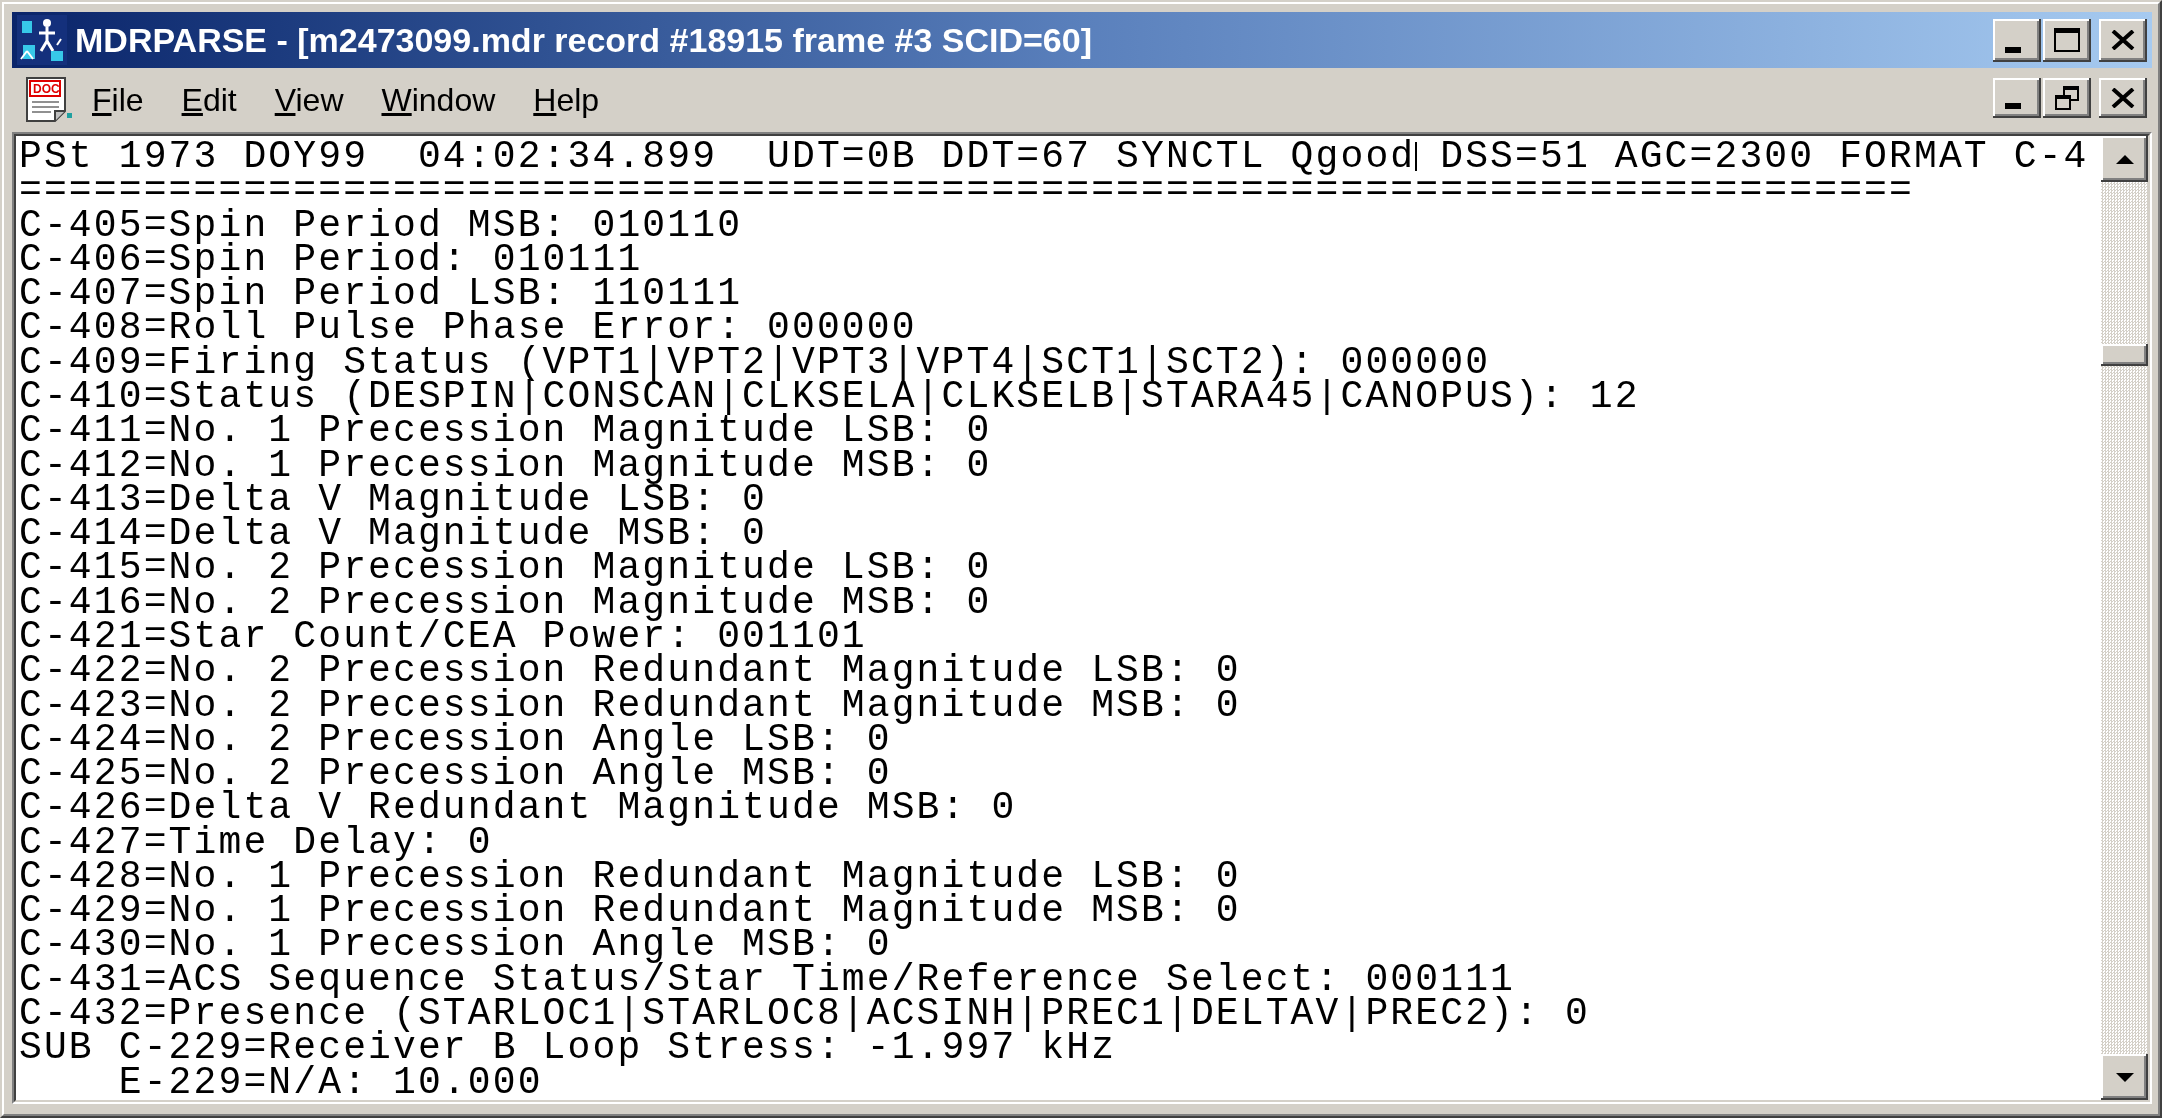 The image size is (2162, 1118). I want to click on menu-item: File, so click(118, 99).